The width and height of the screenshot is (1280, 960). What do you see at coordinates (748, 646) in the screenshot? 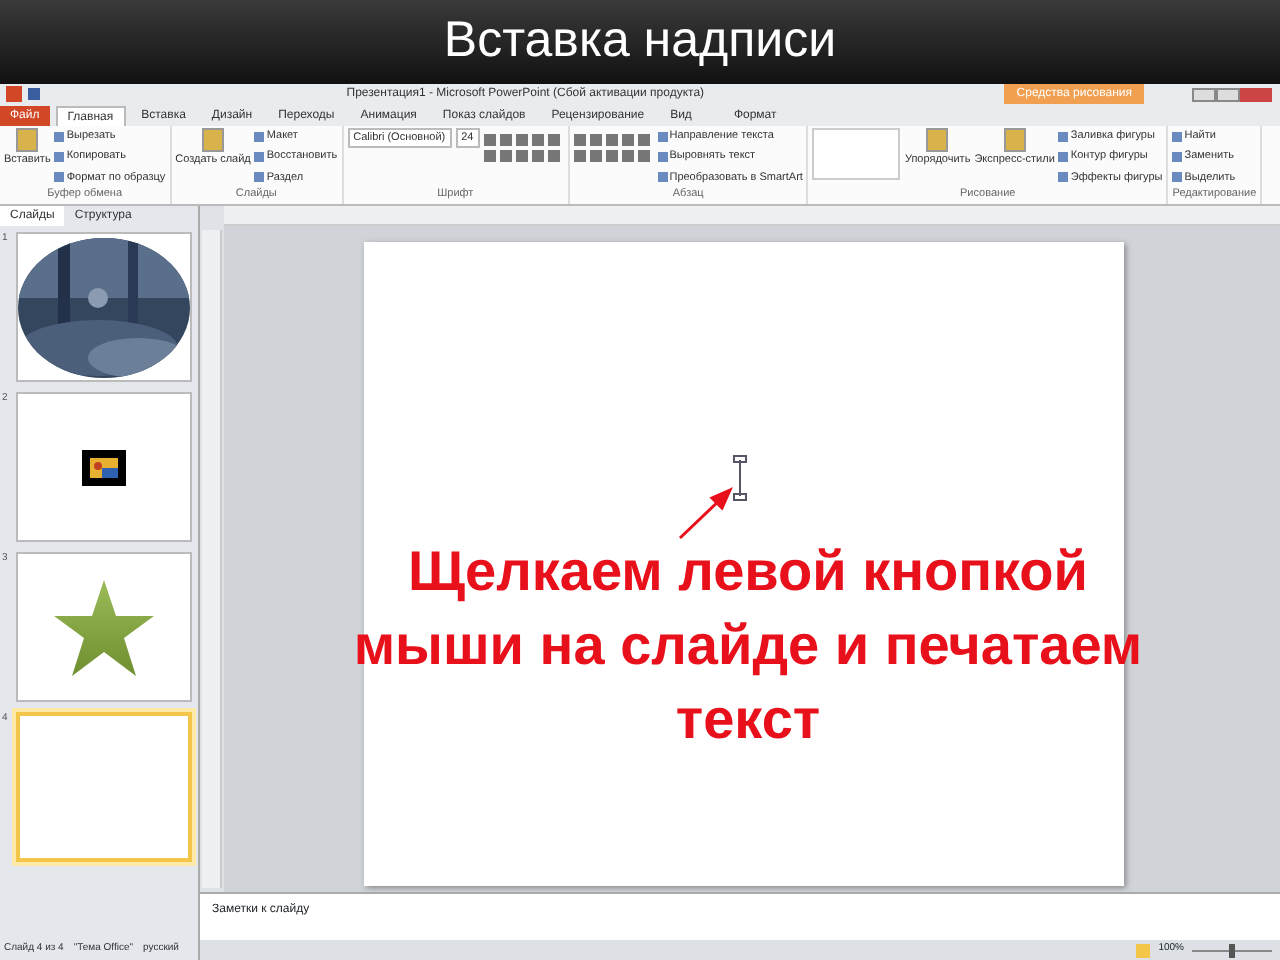
I see `caption-text: Щелкаем левой кнопкой мыши на слайде и печатаем текст` at bounding box center [748, 646].